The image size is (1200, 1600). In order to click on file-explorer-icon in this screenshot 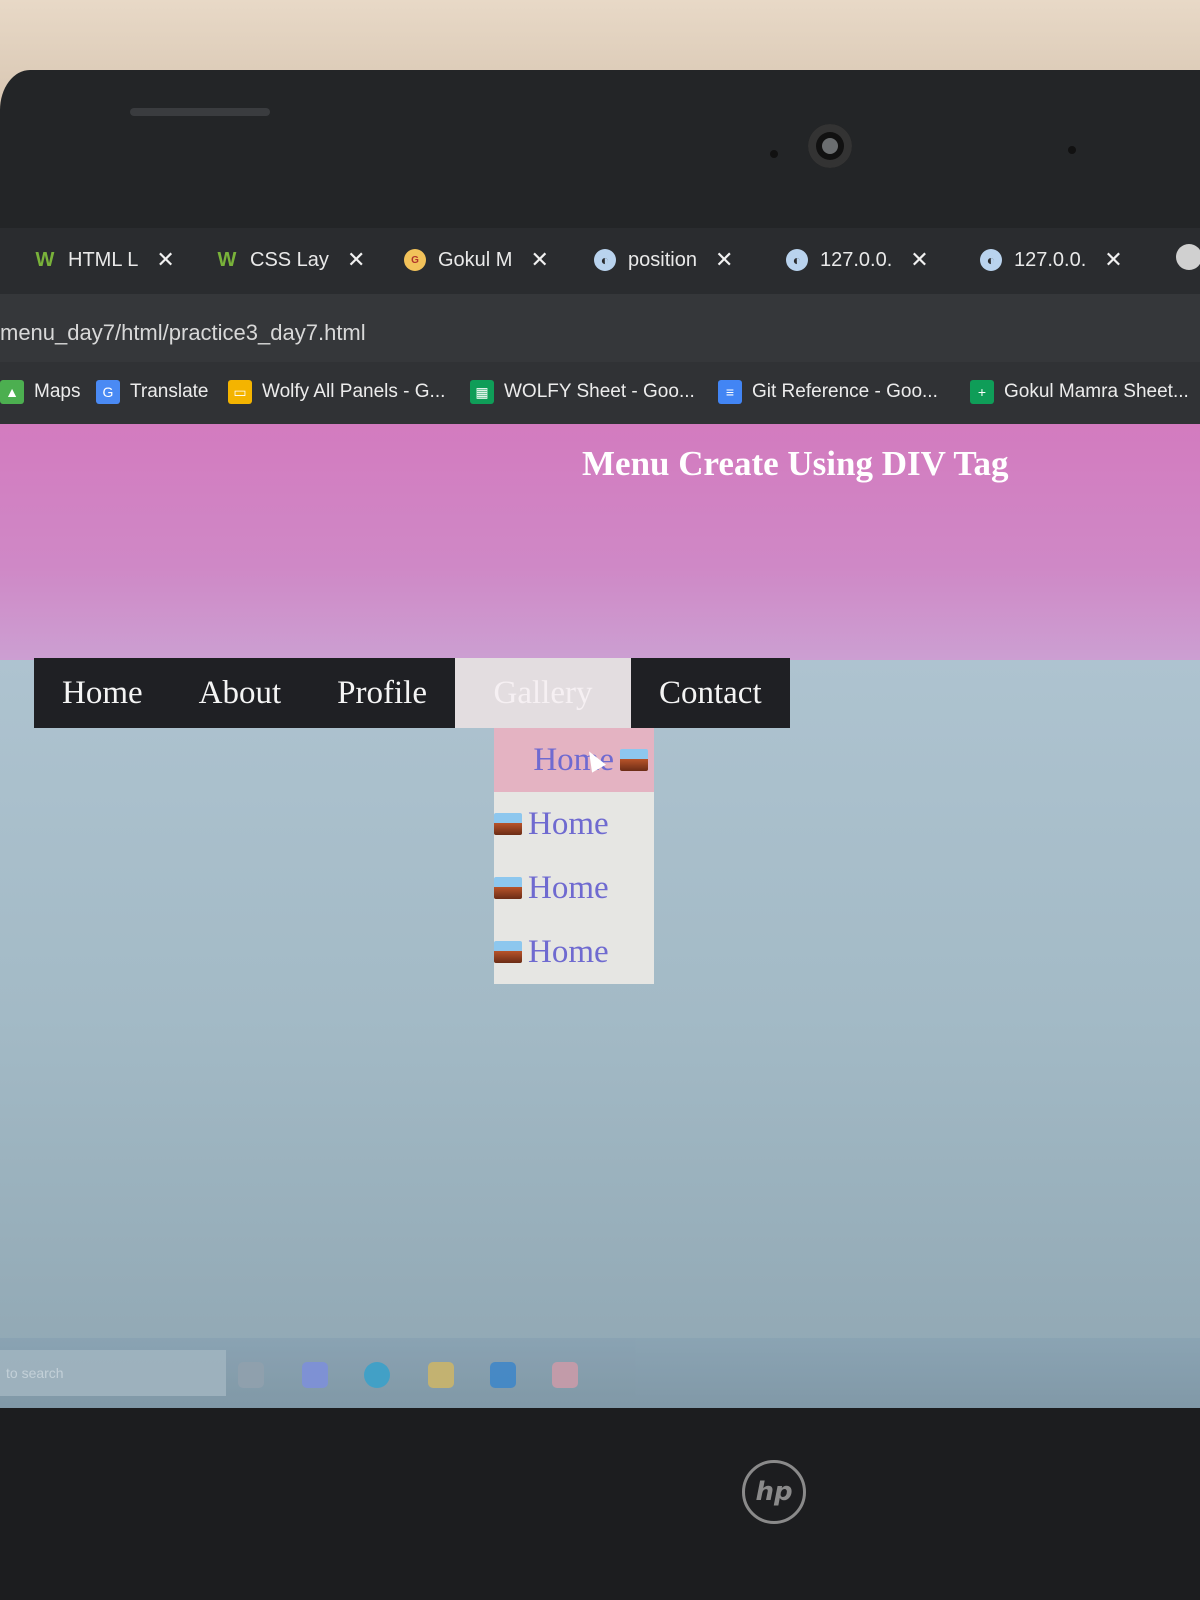, I will do `click(441, 1375)`.